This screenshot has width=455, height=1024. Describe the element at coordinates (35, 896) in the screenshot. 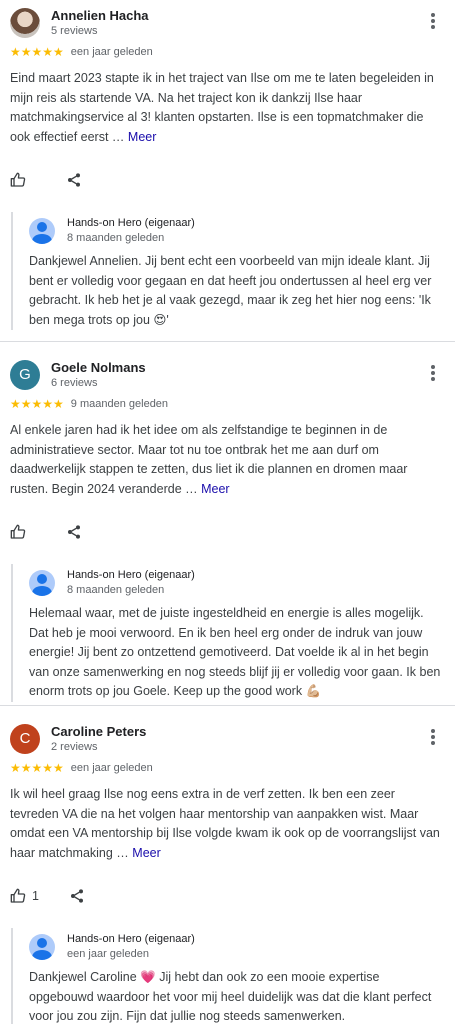

I see `like-count: 1` at that location.